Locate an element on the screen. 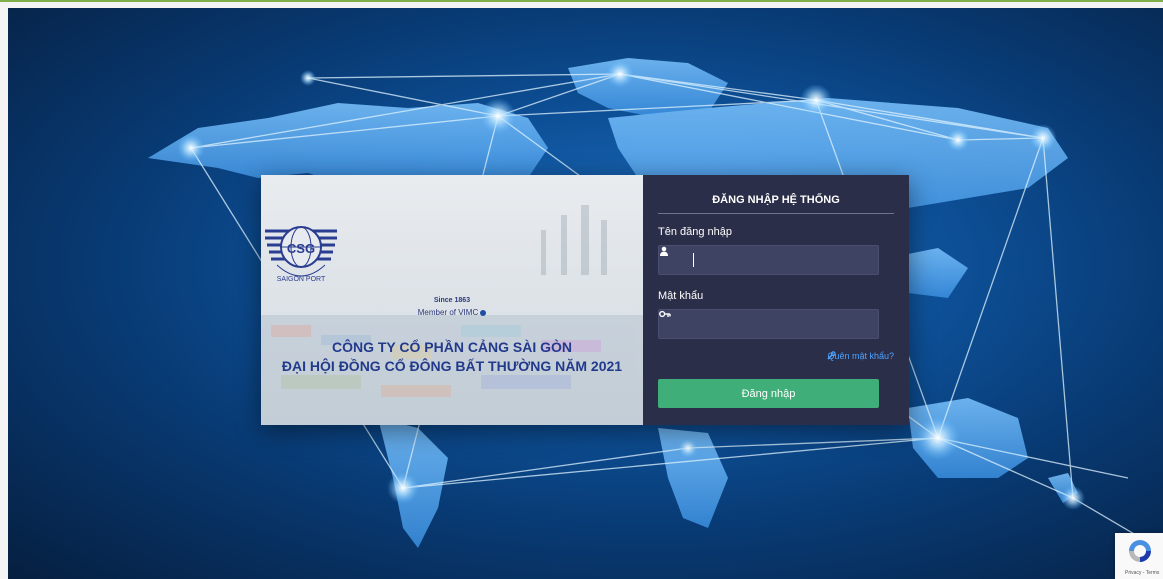 Image resolution: width=1163 pixels, height=579 pixels. wrench-icon is located at coordinates (832, 355).